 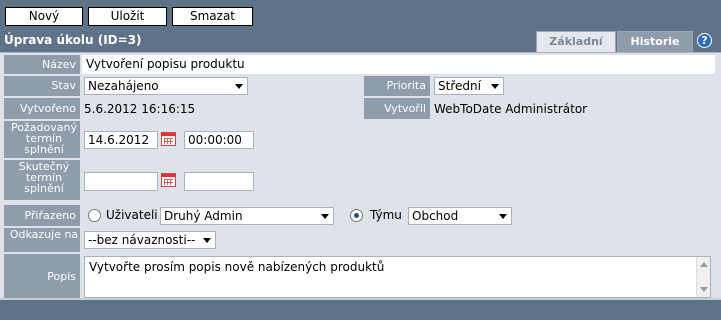 What do you see at coordinates (435, 216) in the screenshot?
I see `assign-team-select-value: Obchod` at bounding box center [435, 216].